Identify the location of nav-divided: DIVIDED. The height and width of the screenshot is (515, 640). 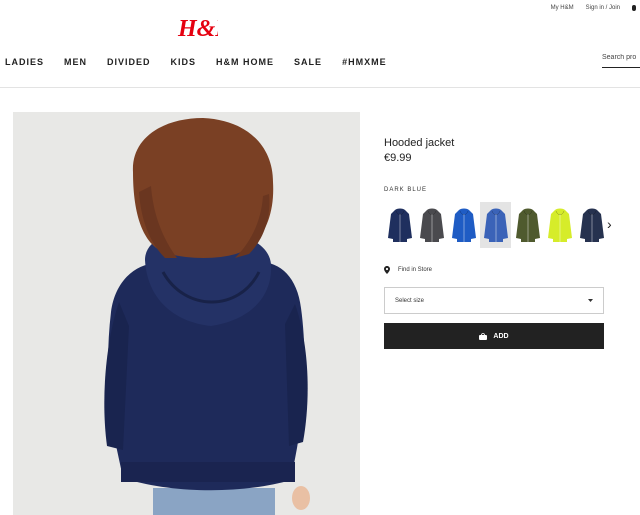
(129, 62).